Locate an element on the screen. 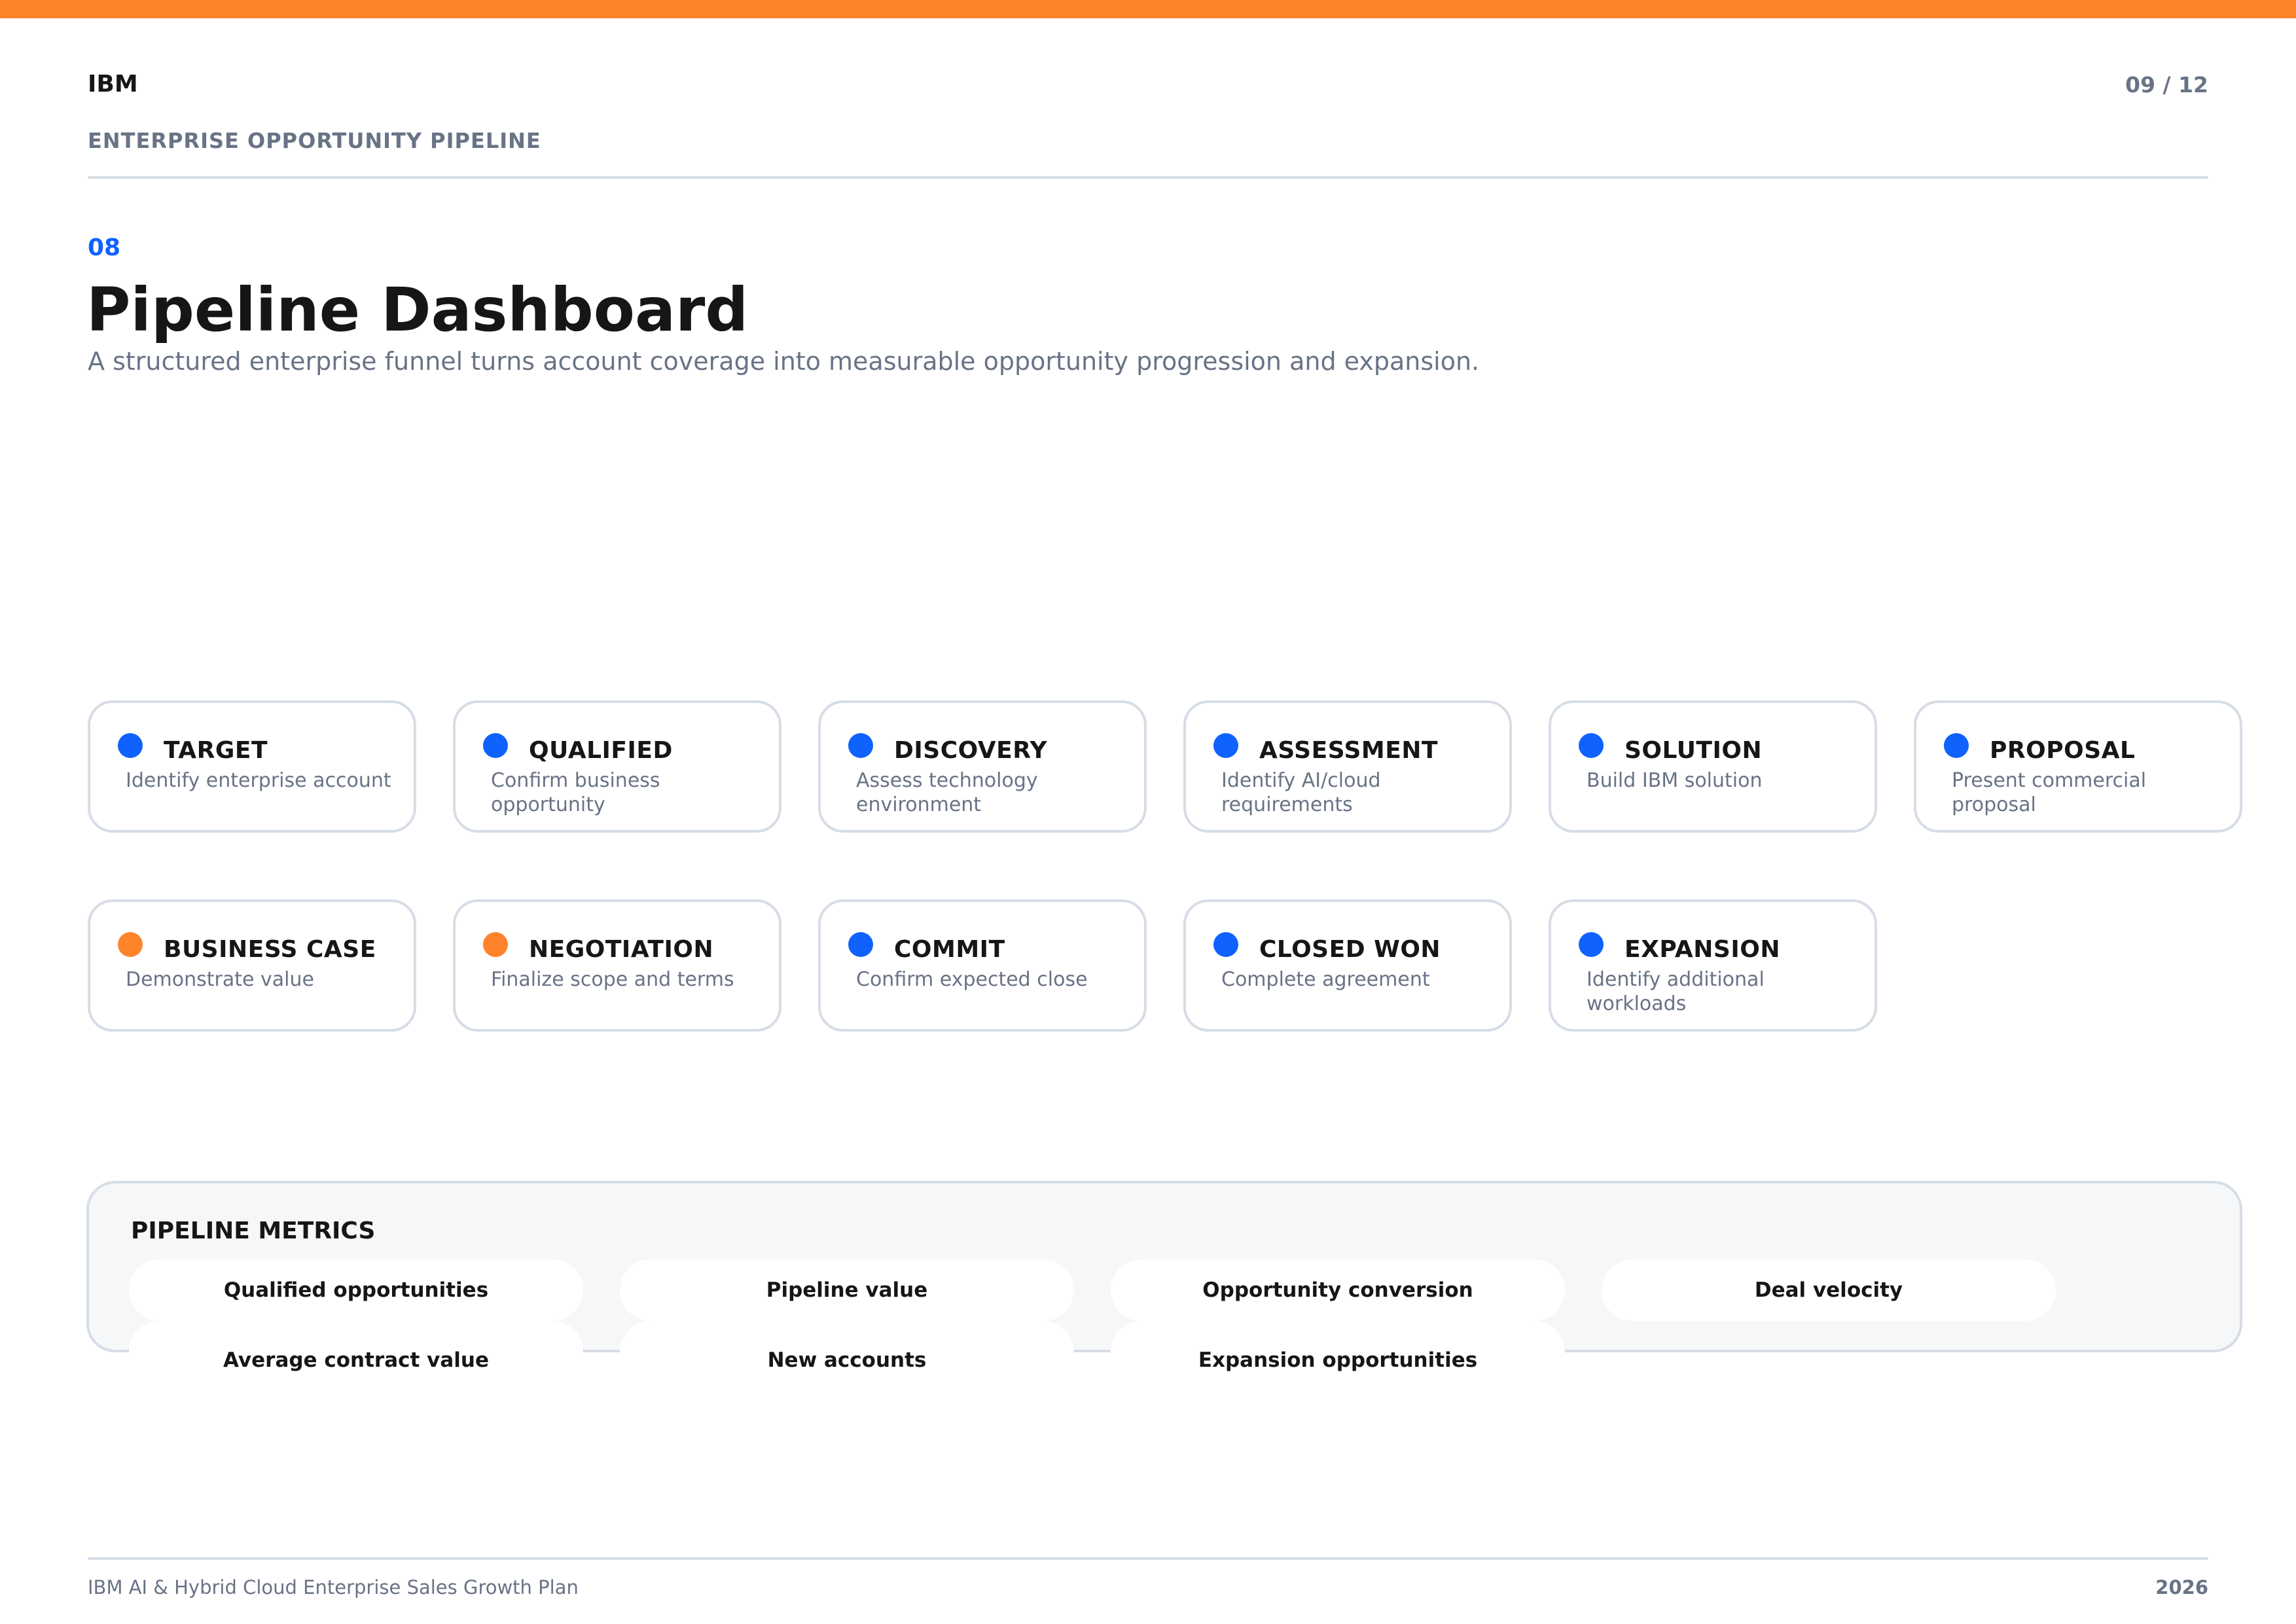  footer-divider is located at coordinates (1148, 1558).